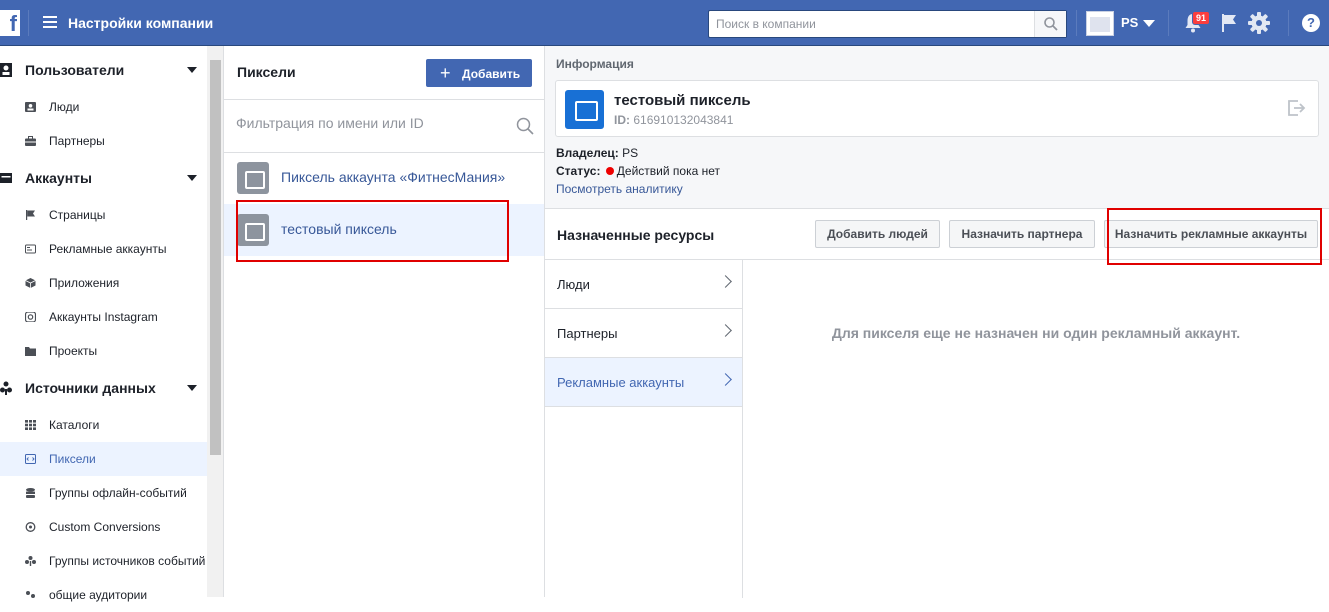 This screenshot has height=612, width=1329. What do you see at coordinates (621, 382) in the screenshot?
I see `tab-label: Рекламные аккаунты` at bounding box center [621, 382].